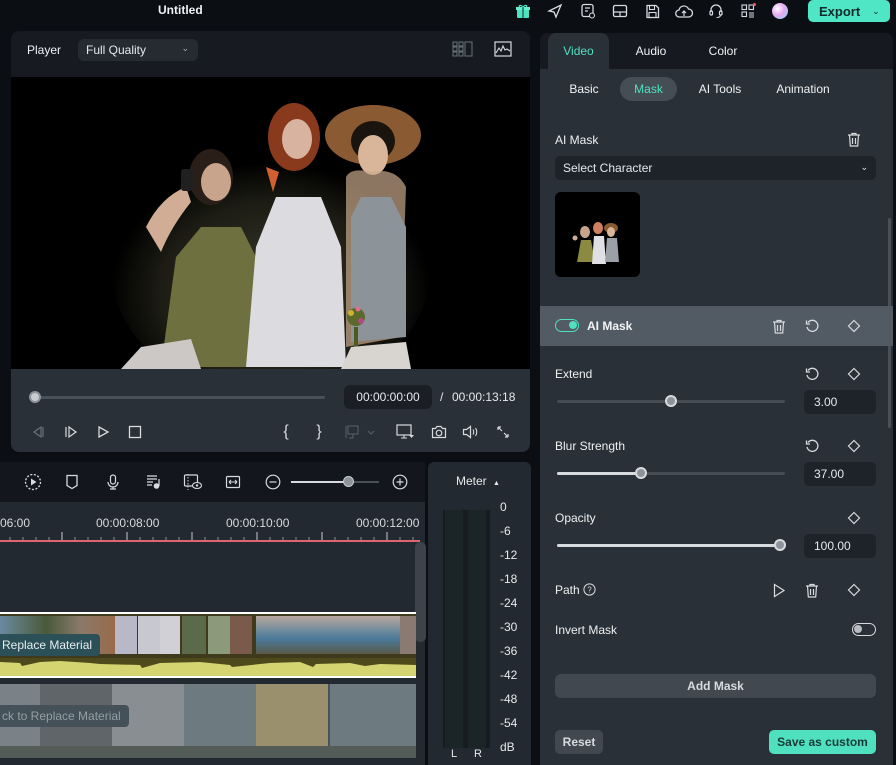  What do you see at coordinates (38, 432) in the screenshot?
I see `previous-frame-icon` at bounding box center [38, 432].